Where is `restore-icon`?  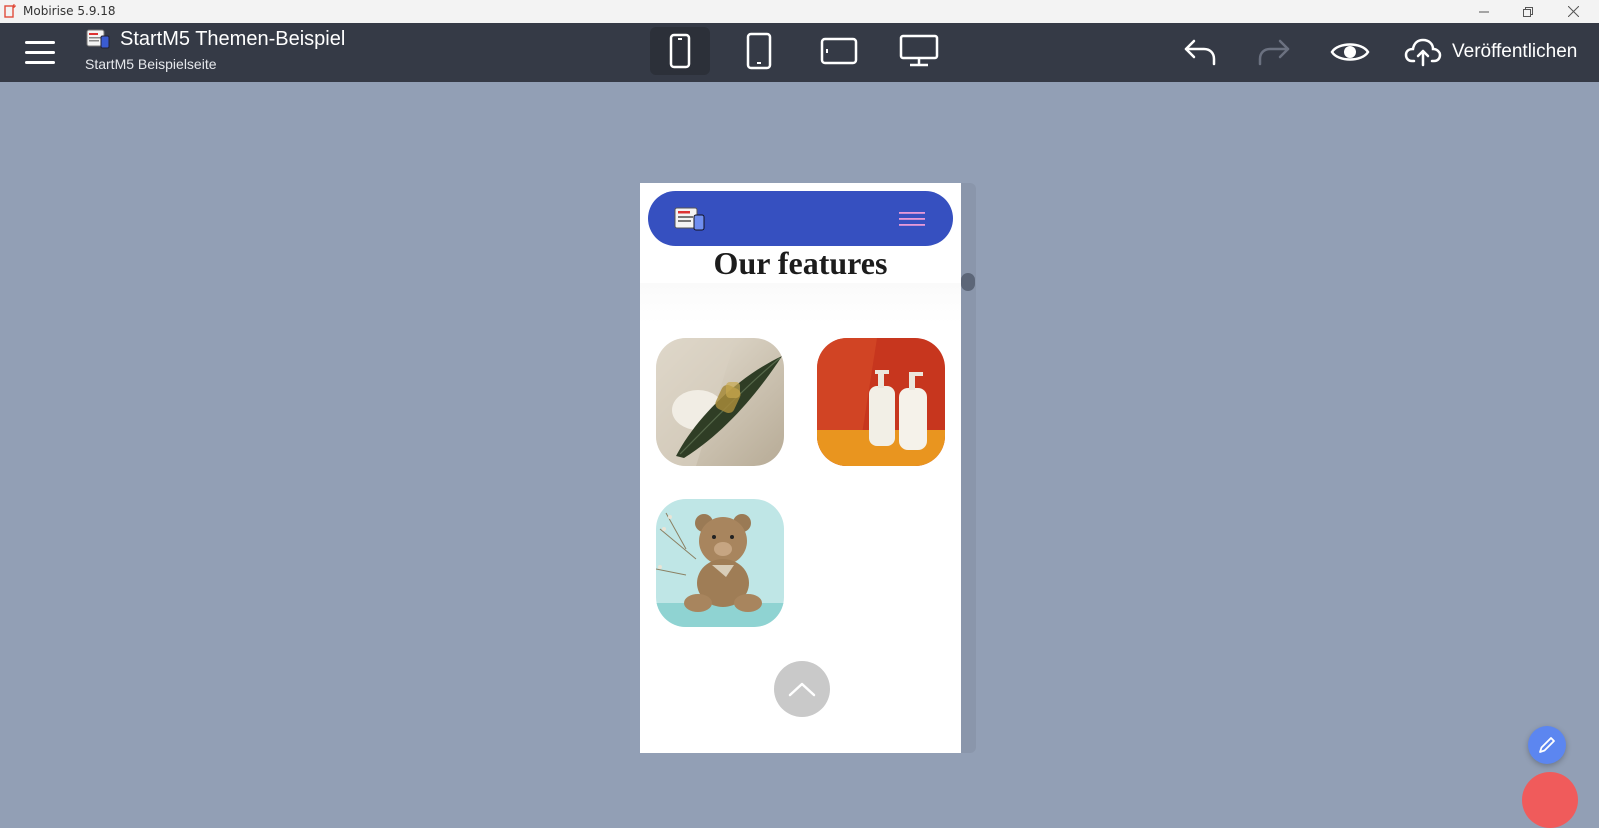
restore-icon is located at coordinates (1528, 11).